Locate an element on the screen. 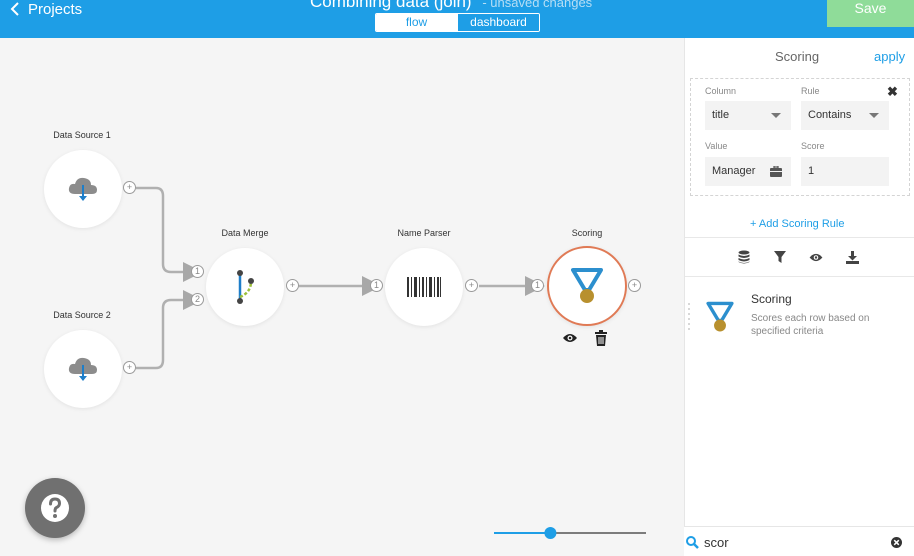 This screenshot has width=914, height=556. panel-toolbar is located at coordinates (798, 257).